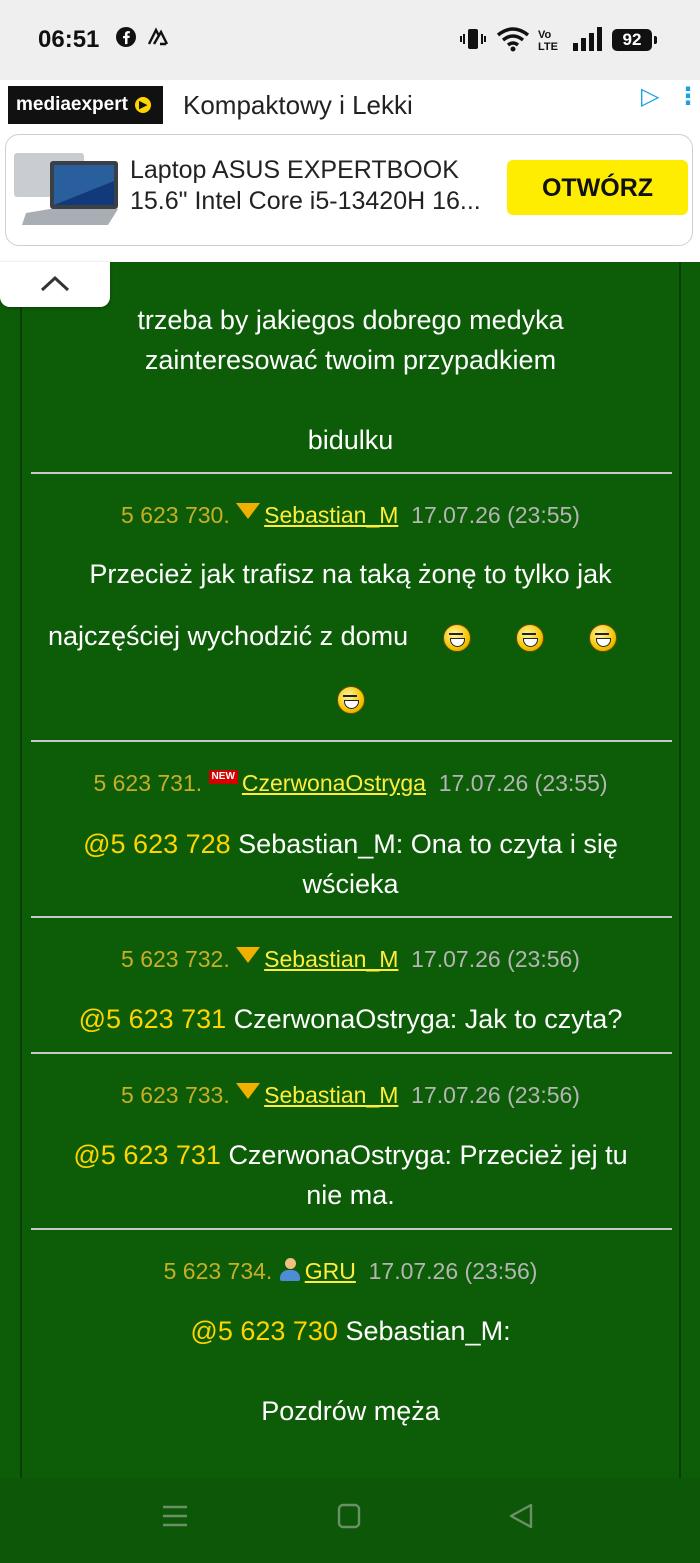 The width and height of the screenshot is (700, 1563). I want to click on play-icon: ▶, so click(143, 104).